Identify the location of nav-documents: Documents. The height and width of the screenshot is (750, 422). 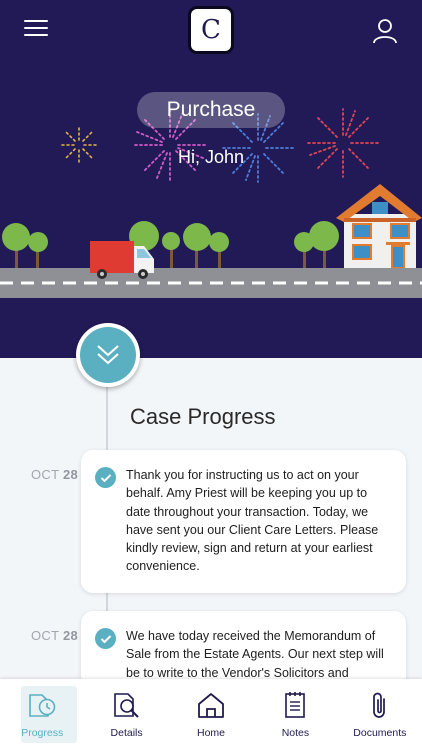
(380, 714).